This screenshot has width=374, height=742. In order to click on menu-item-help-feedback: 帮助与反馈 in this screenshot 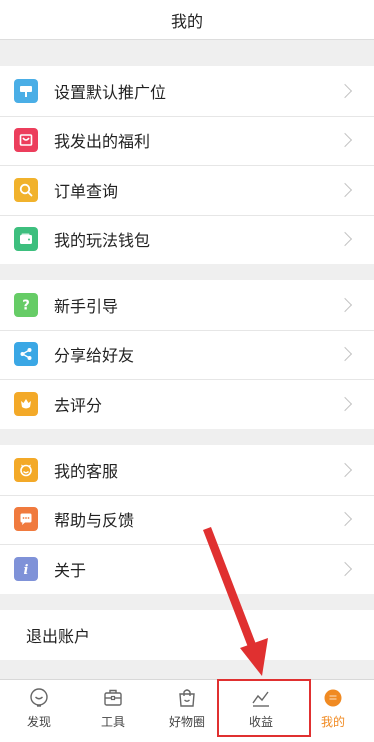, I will do `click(187, 519)`.